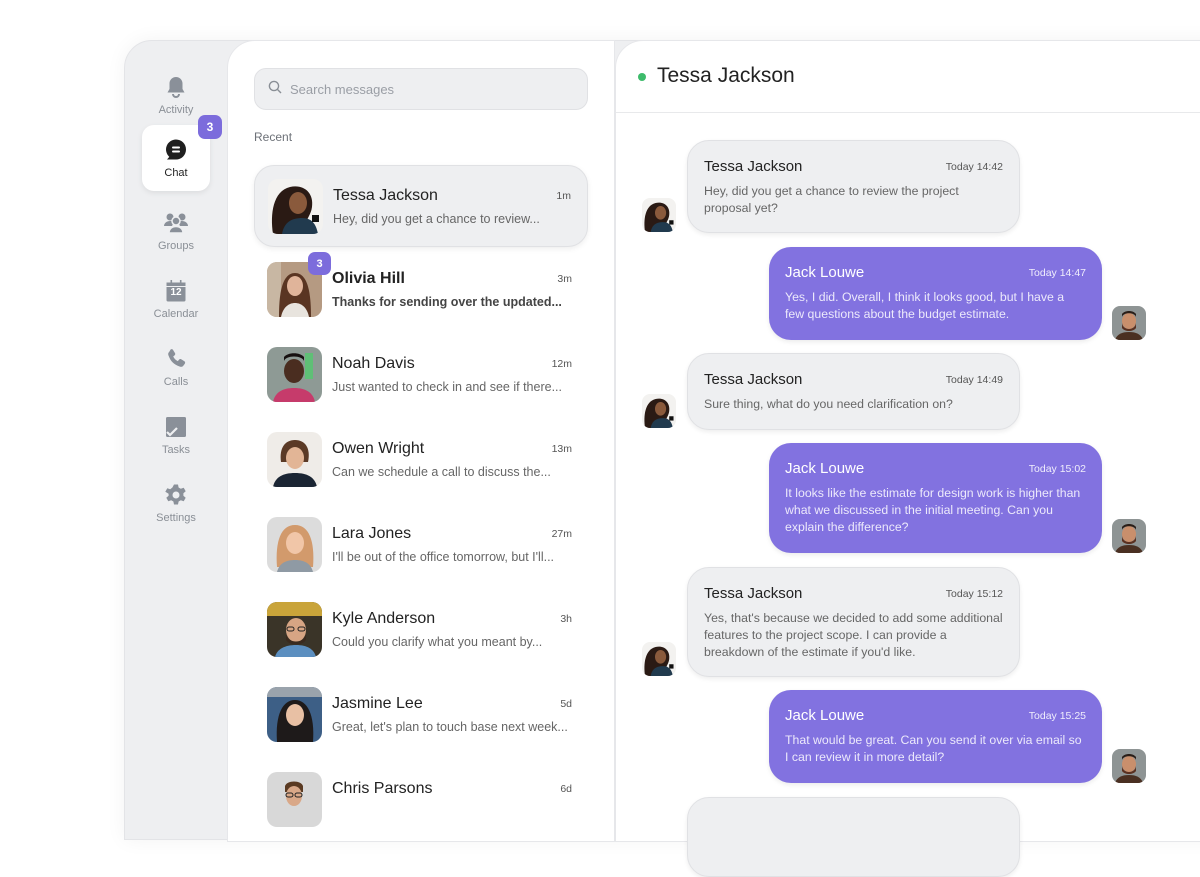 The height and width of the screenshot is (877, 1200). What do you see at coordinates (382, 788) in the screenshot?
I see `contact-name: Chris Parsons` at bounding box center [382, 788].